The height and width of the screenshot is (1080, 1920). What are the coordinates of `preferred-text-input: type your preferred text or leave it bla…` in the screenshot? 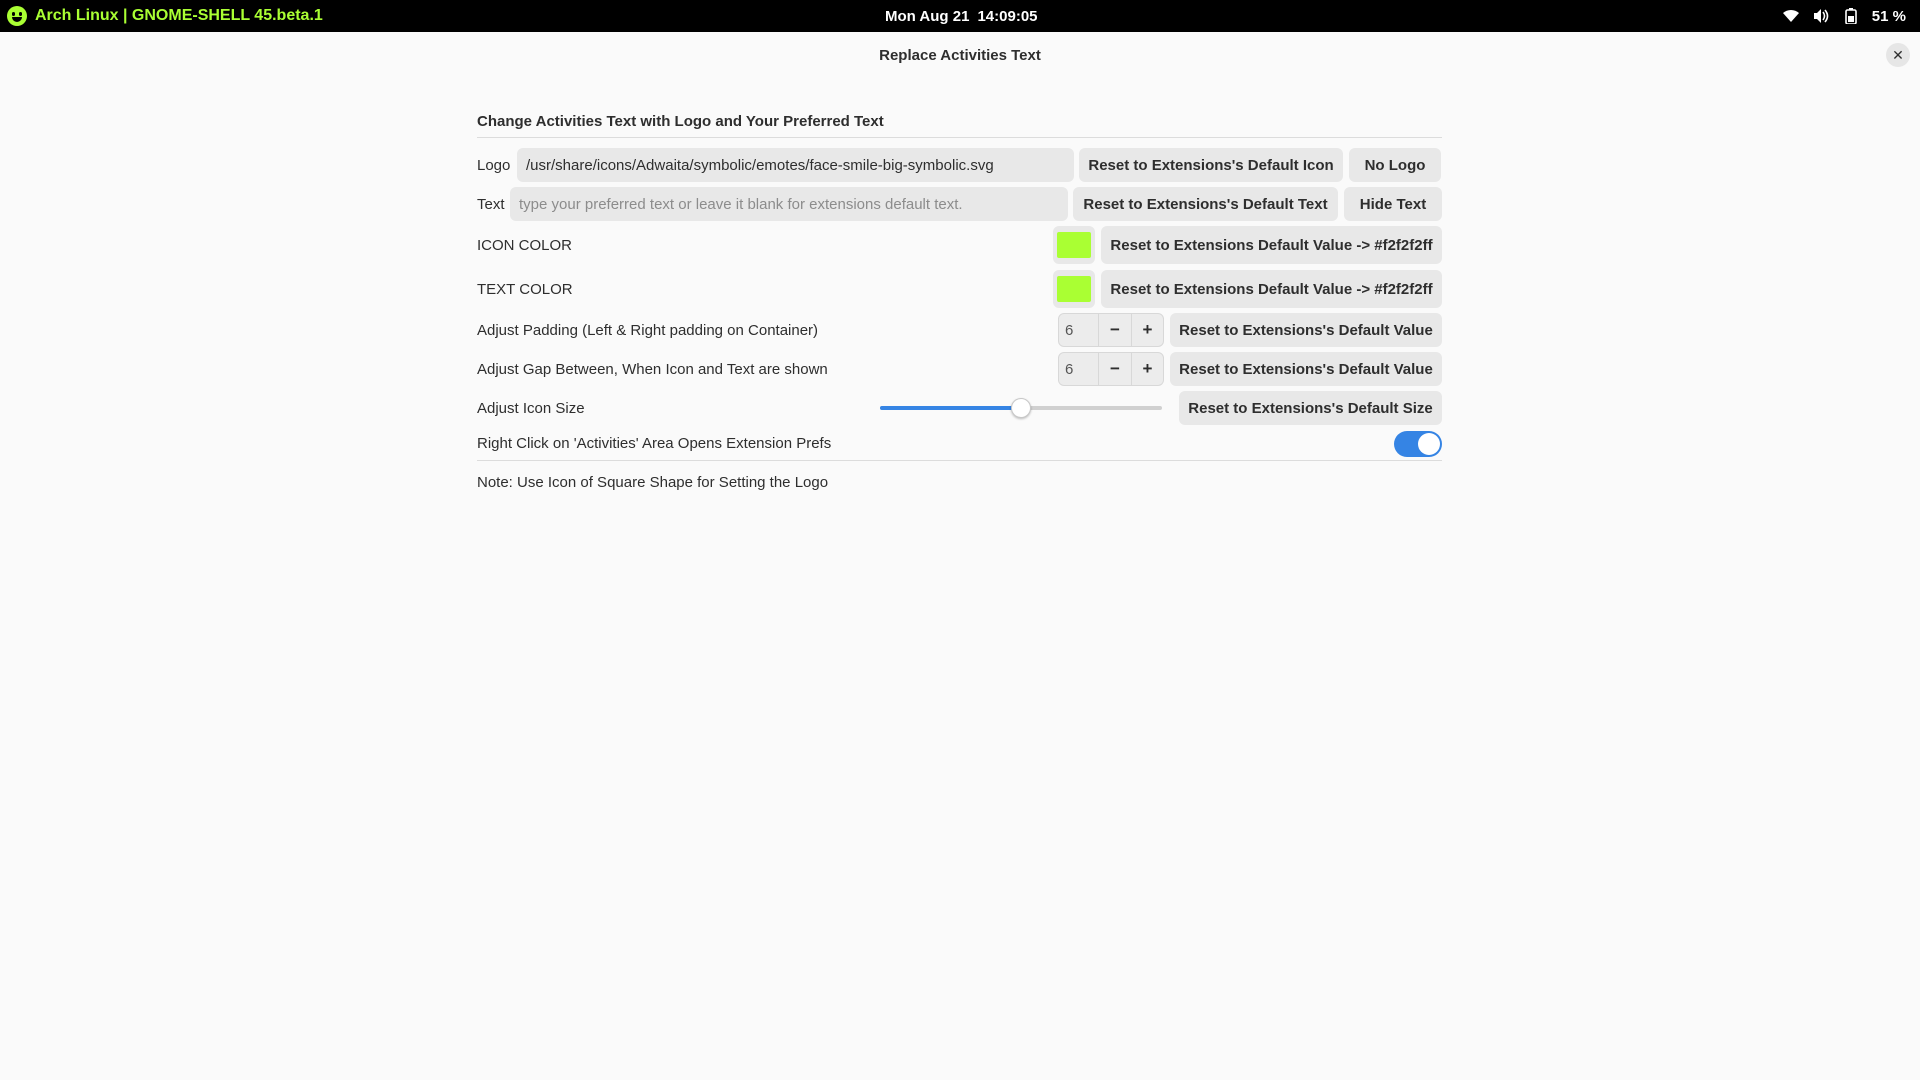 It's located at (789, 204).